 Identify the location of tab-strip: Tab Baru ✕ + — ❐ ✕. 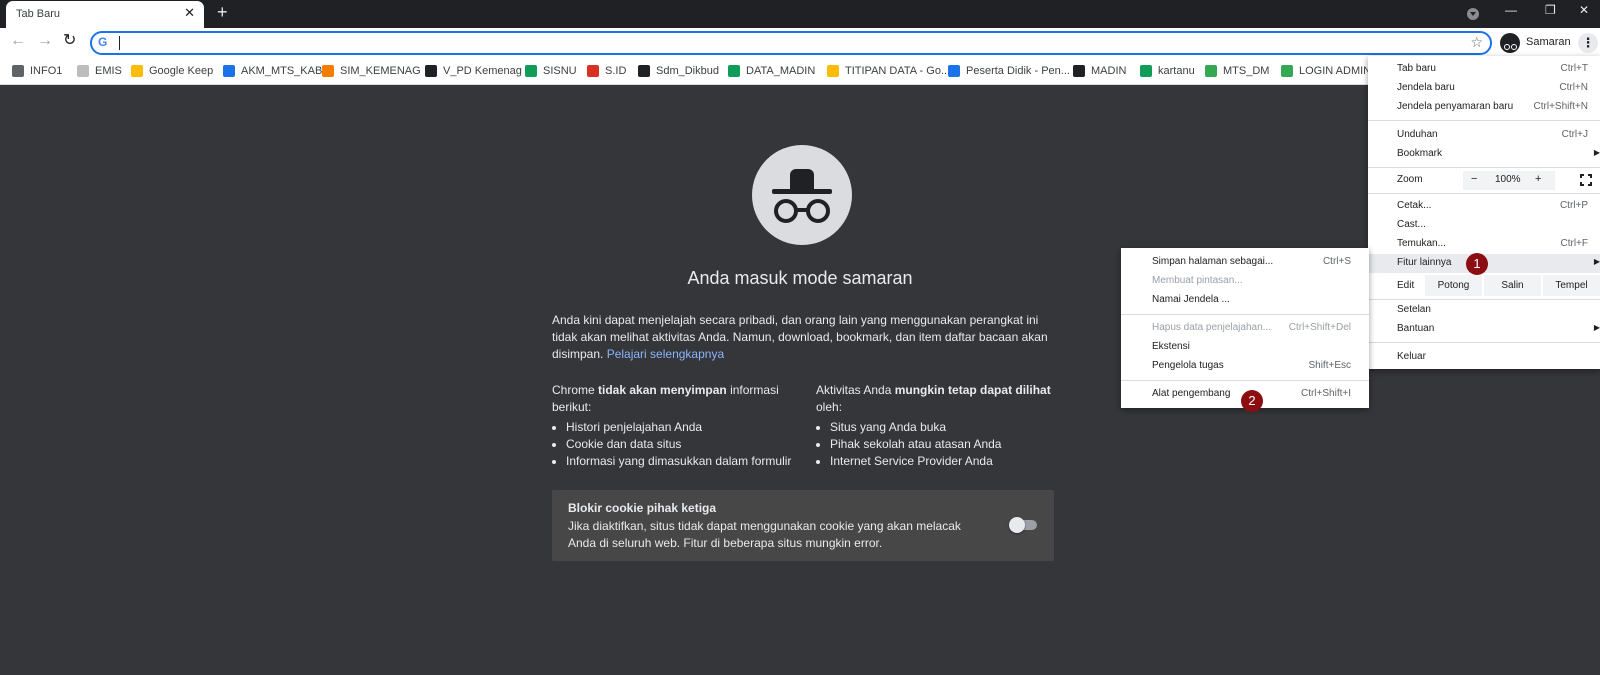
(800, 14).